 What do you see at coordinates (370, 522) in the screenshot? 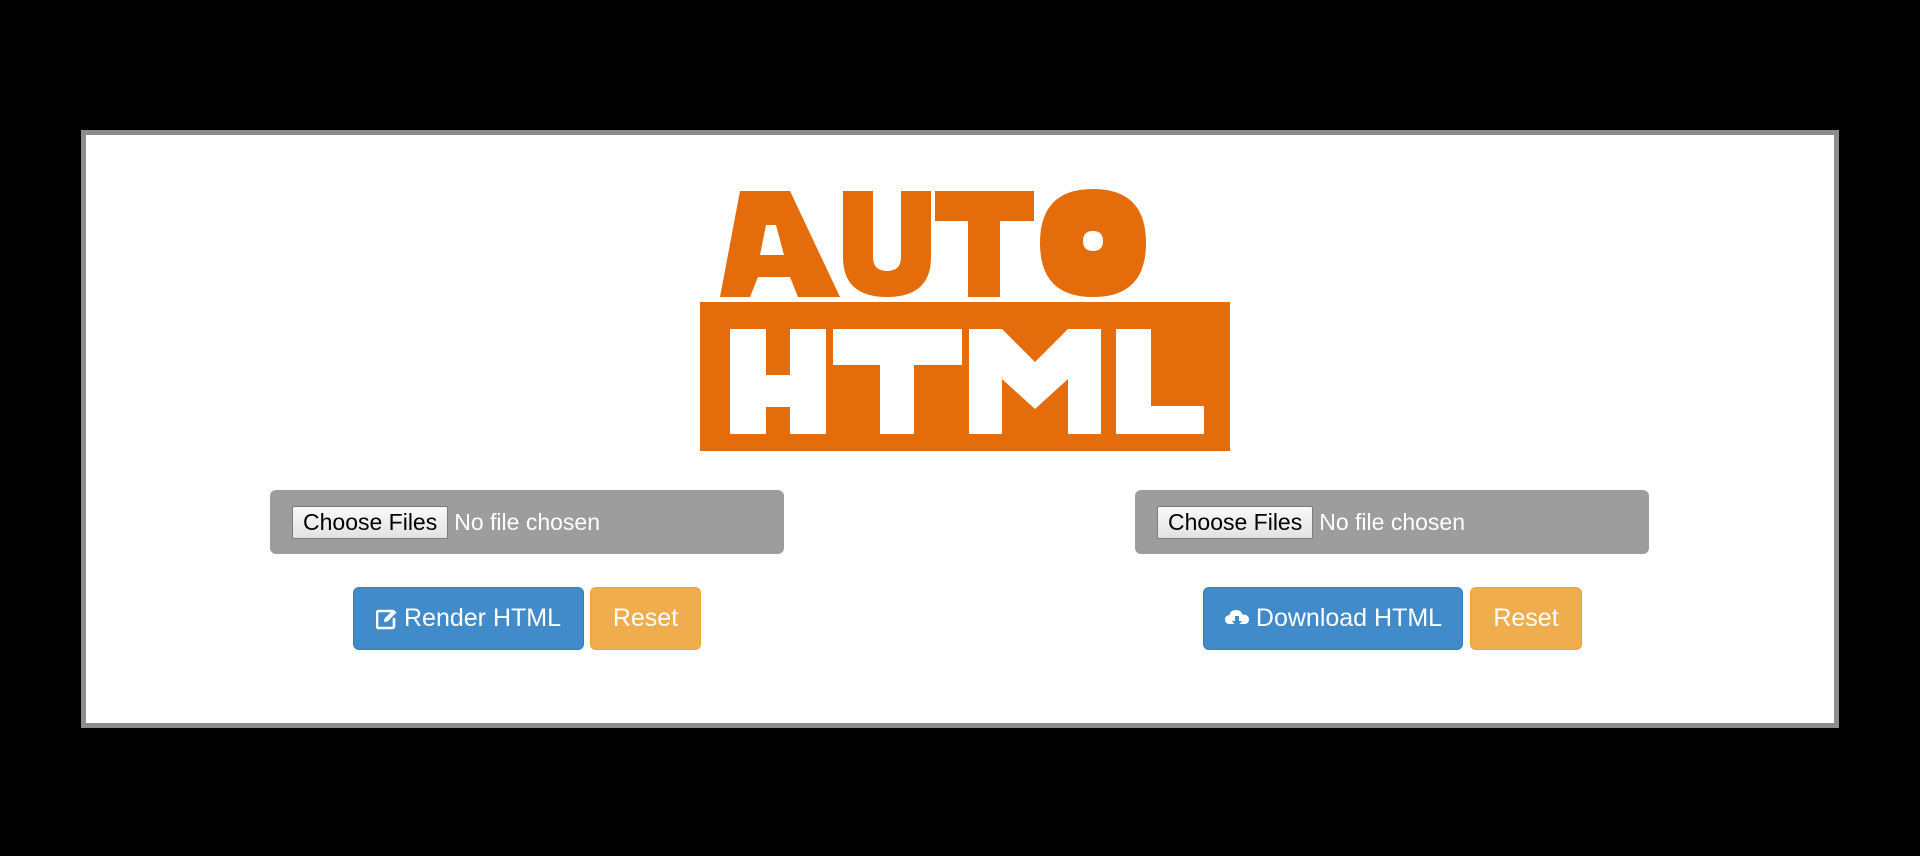
I see `choose-files-button-left: Choose Files` at bounding box center [370, 522].